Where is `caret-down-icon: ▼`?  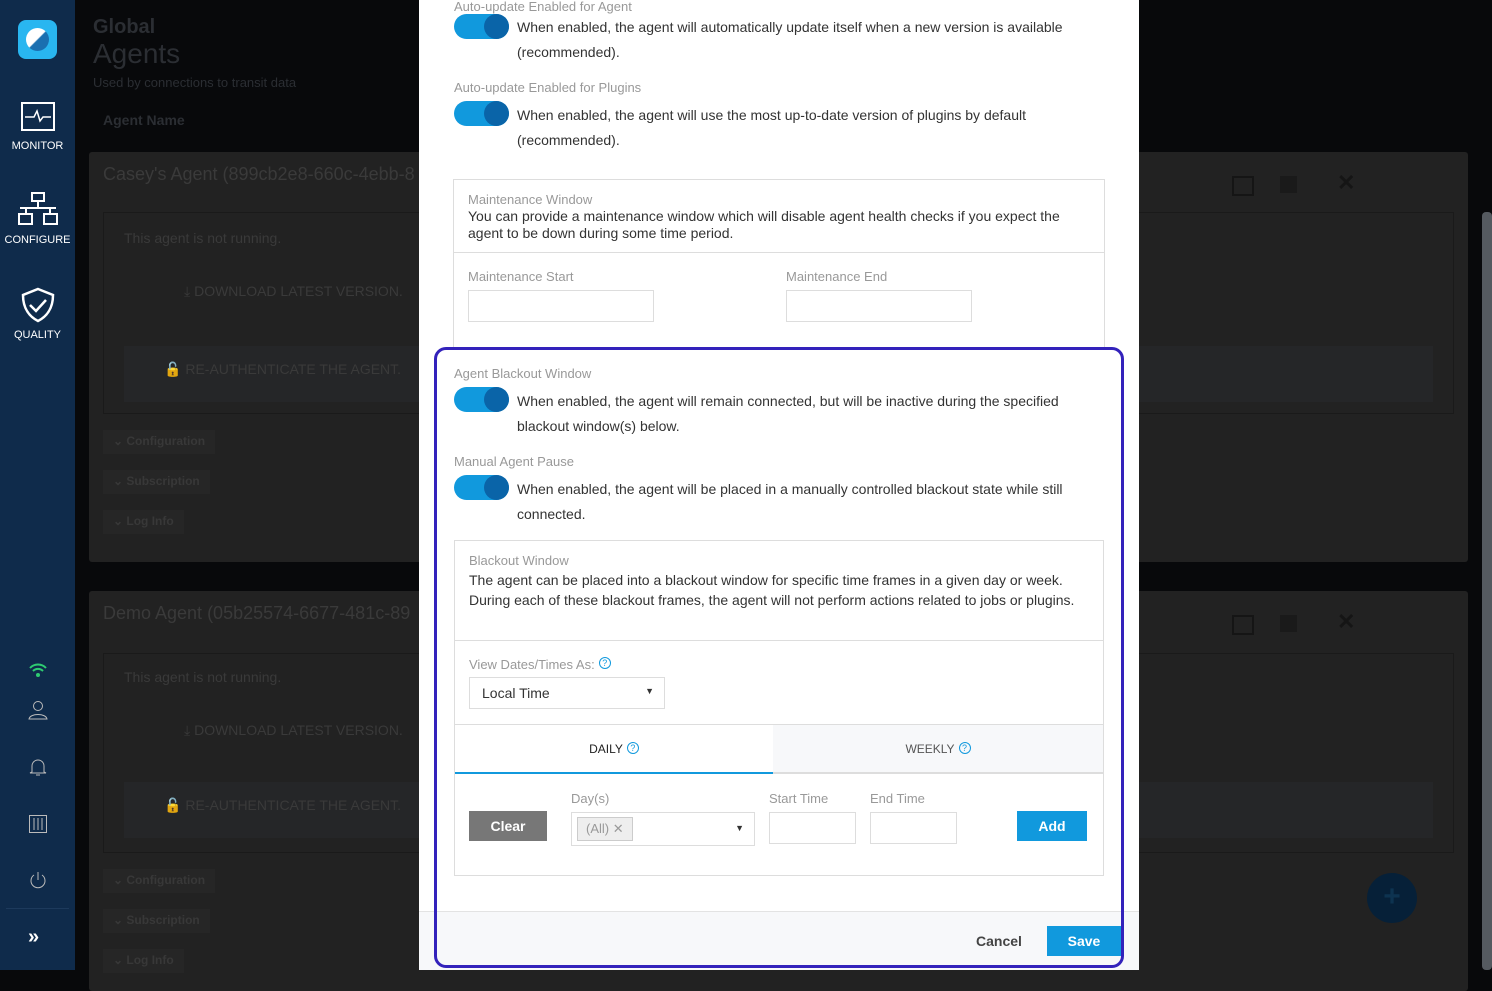
caret-down-icon: ▼ is located at coordinates (739, 828).